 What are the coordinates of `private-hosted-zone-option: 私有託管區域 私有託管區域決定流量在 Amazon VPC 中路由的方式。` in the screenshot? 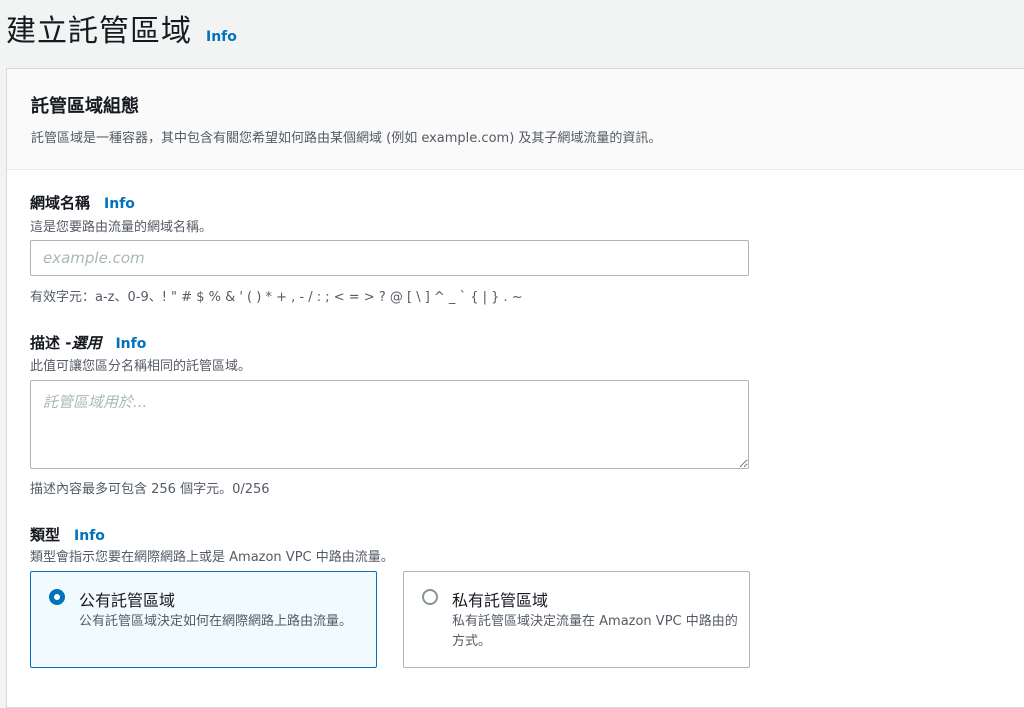 It's located at (576, 619).